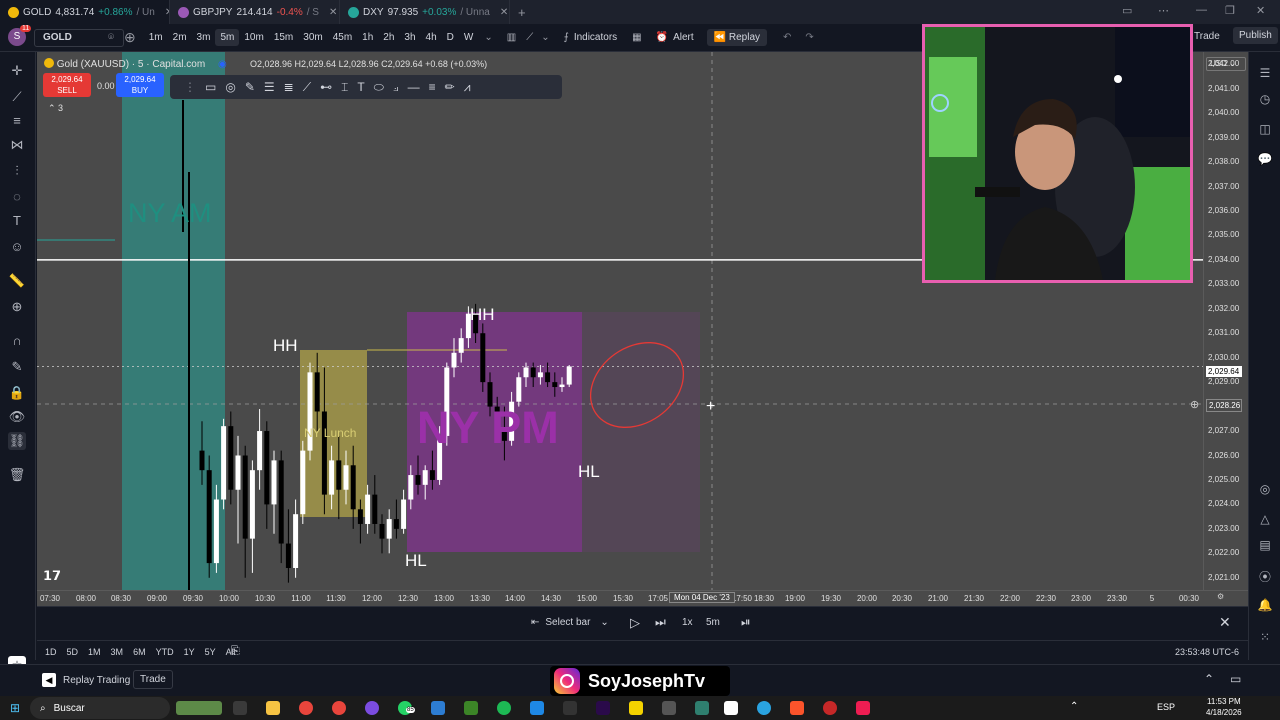  I want to click on play-icon: ▷, so click(635, 623).